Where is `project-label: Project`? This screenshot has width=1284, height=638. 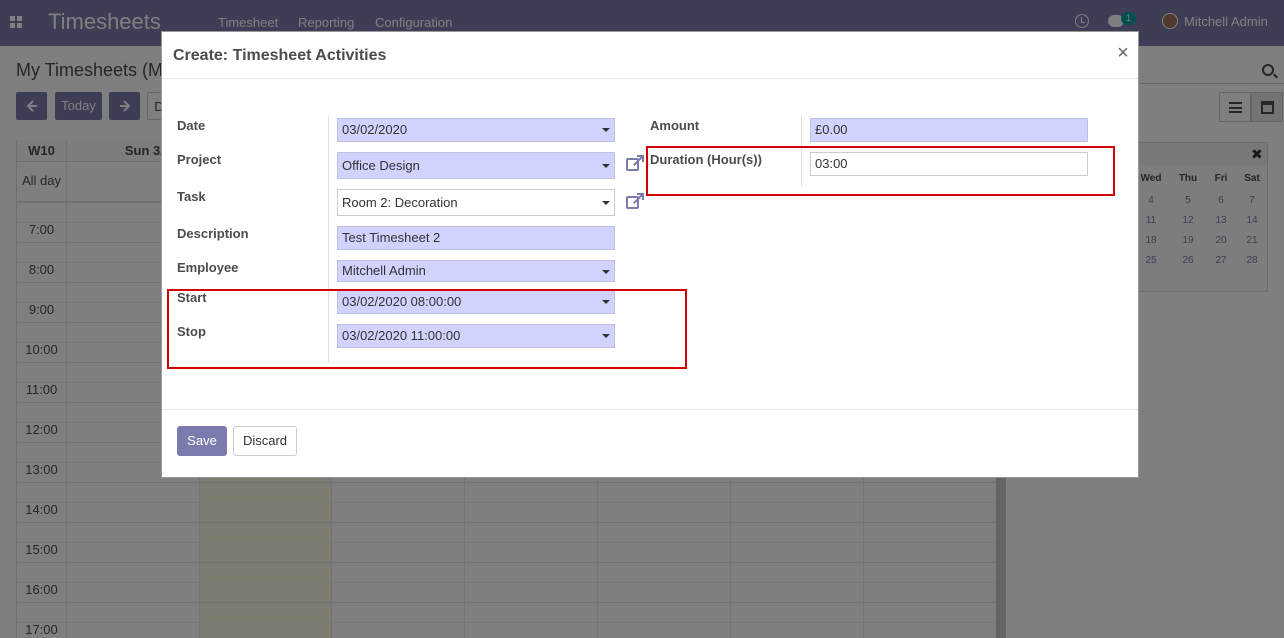
project-label: Project is located at coordinates (199, 159).